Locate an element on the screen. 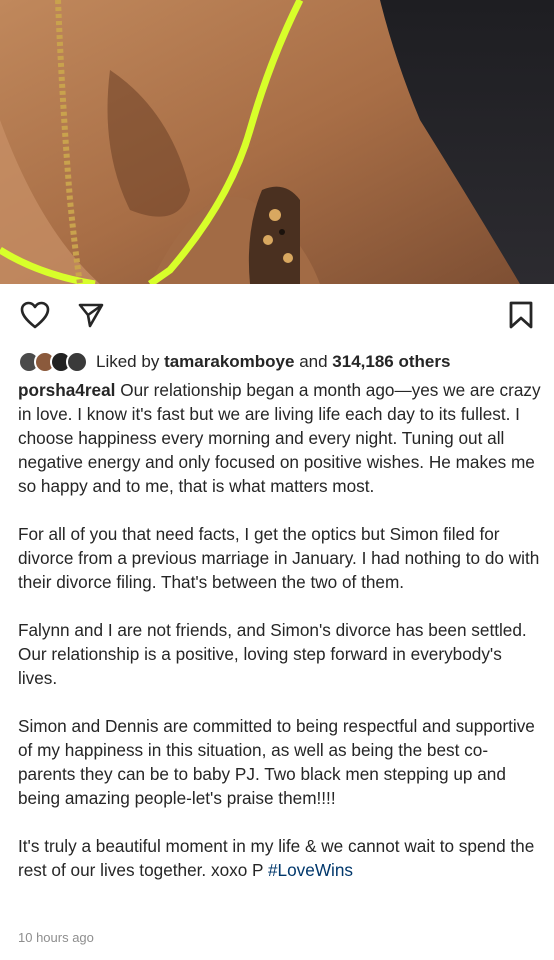  likes-count: 314,186 others is located at coordinates (391, 361).